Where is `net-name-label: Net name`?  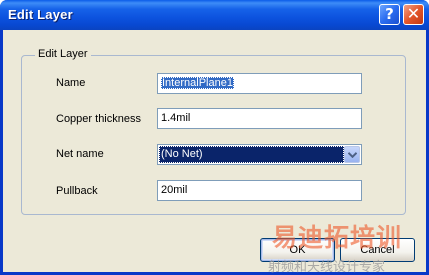
net-name-label: Net name is located at coordinates (80, 154).